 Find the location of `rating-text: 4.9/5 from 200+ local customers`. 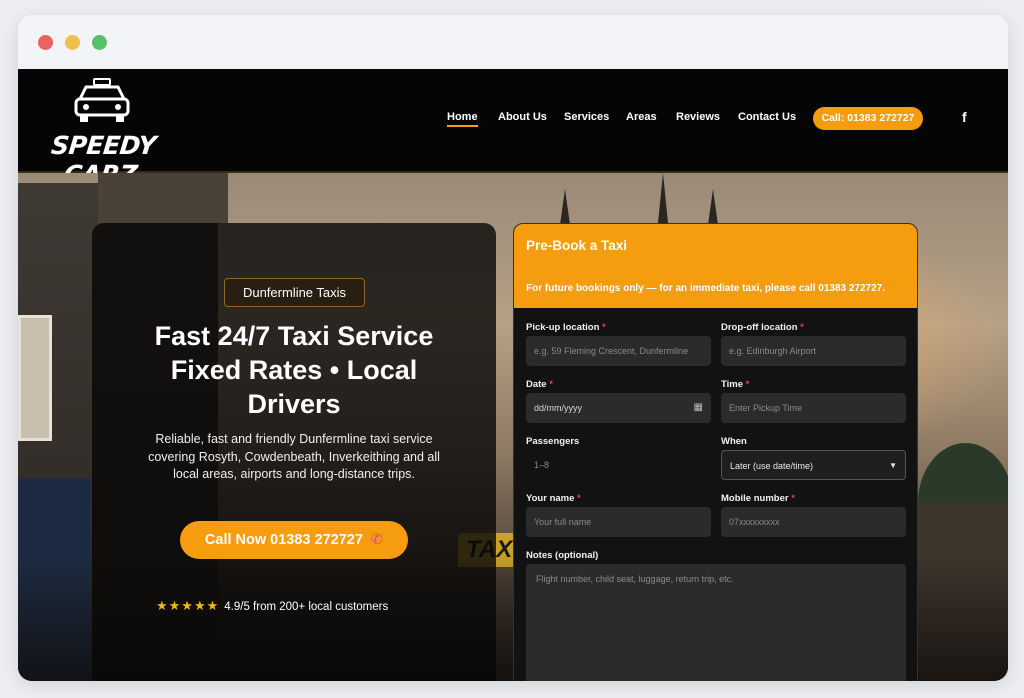

rating-text: 4.9/5 from 200+ local customers is located at coordinates (306, 607).